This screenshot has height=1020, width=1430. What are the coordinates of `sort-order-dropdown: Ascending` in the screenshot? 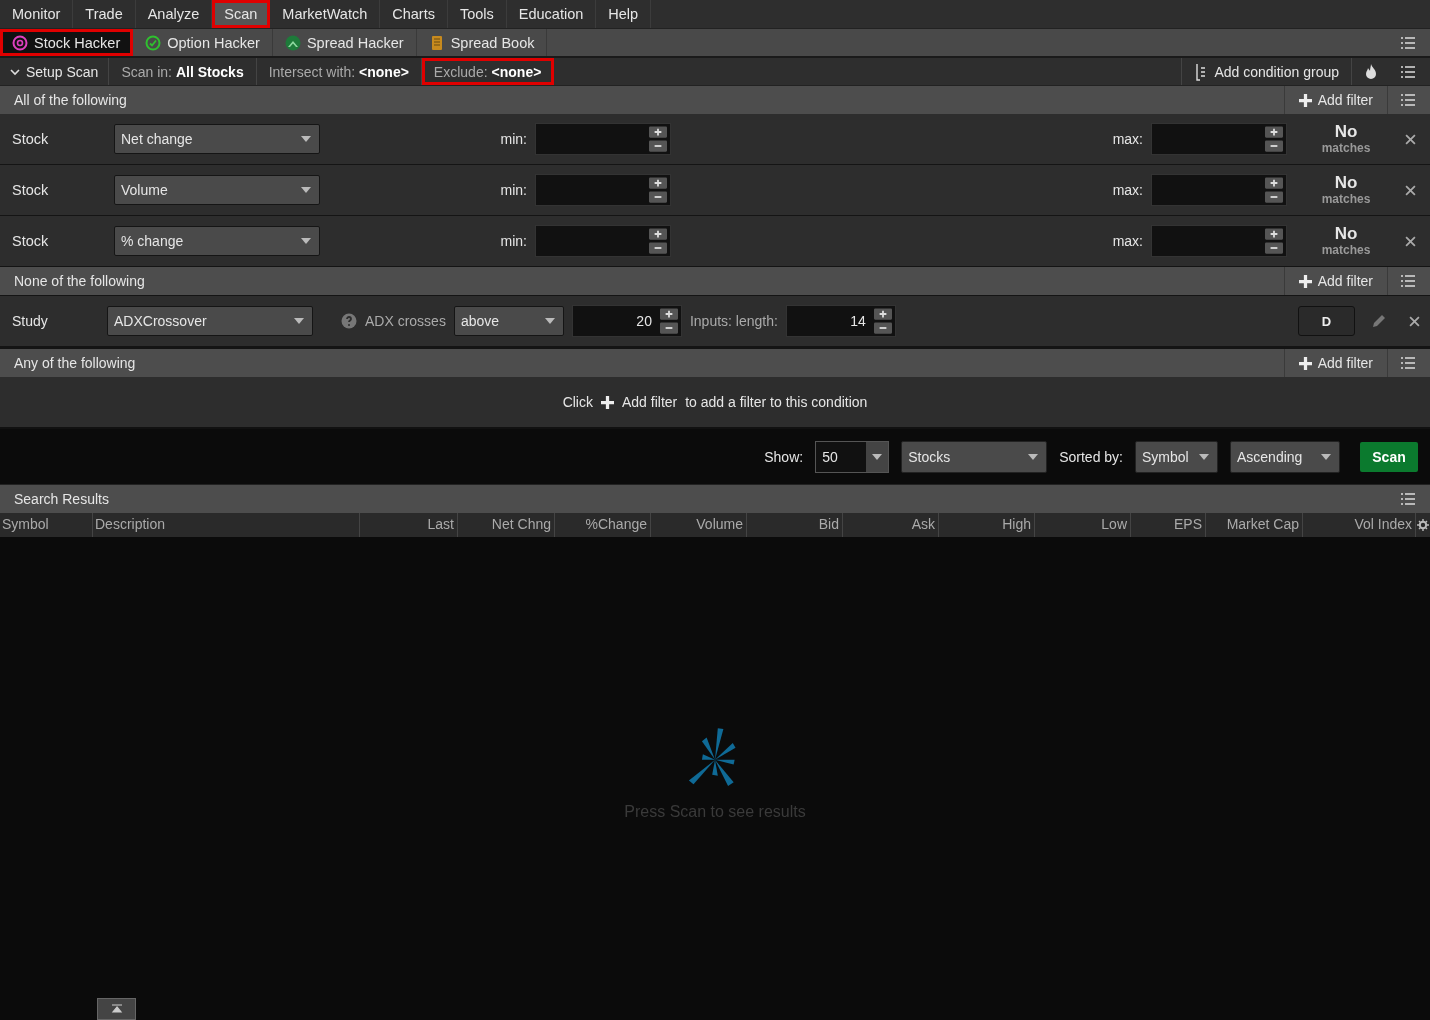 It's located at (1285, 456).